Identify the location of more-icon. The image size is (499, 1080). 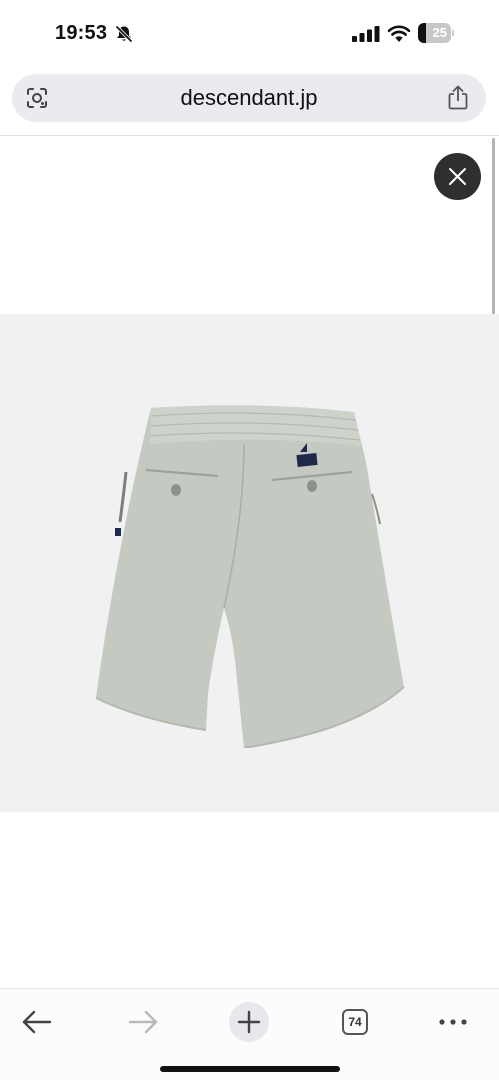
(453, 1022).